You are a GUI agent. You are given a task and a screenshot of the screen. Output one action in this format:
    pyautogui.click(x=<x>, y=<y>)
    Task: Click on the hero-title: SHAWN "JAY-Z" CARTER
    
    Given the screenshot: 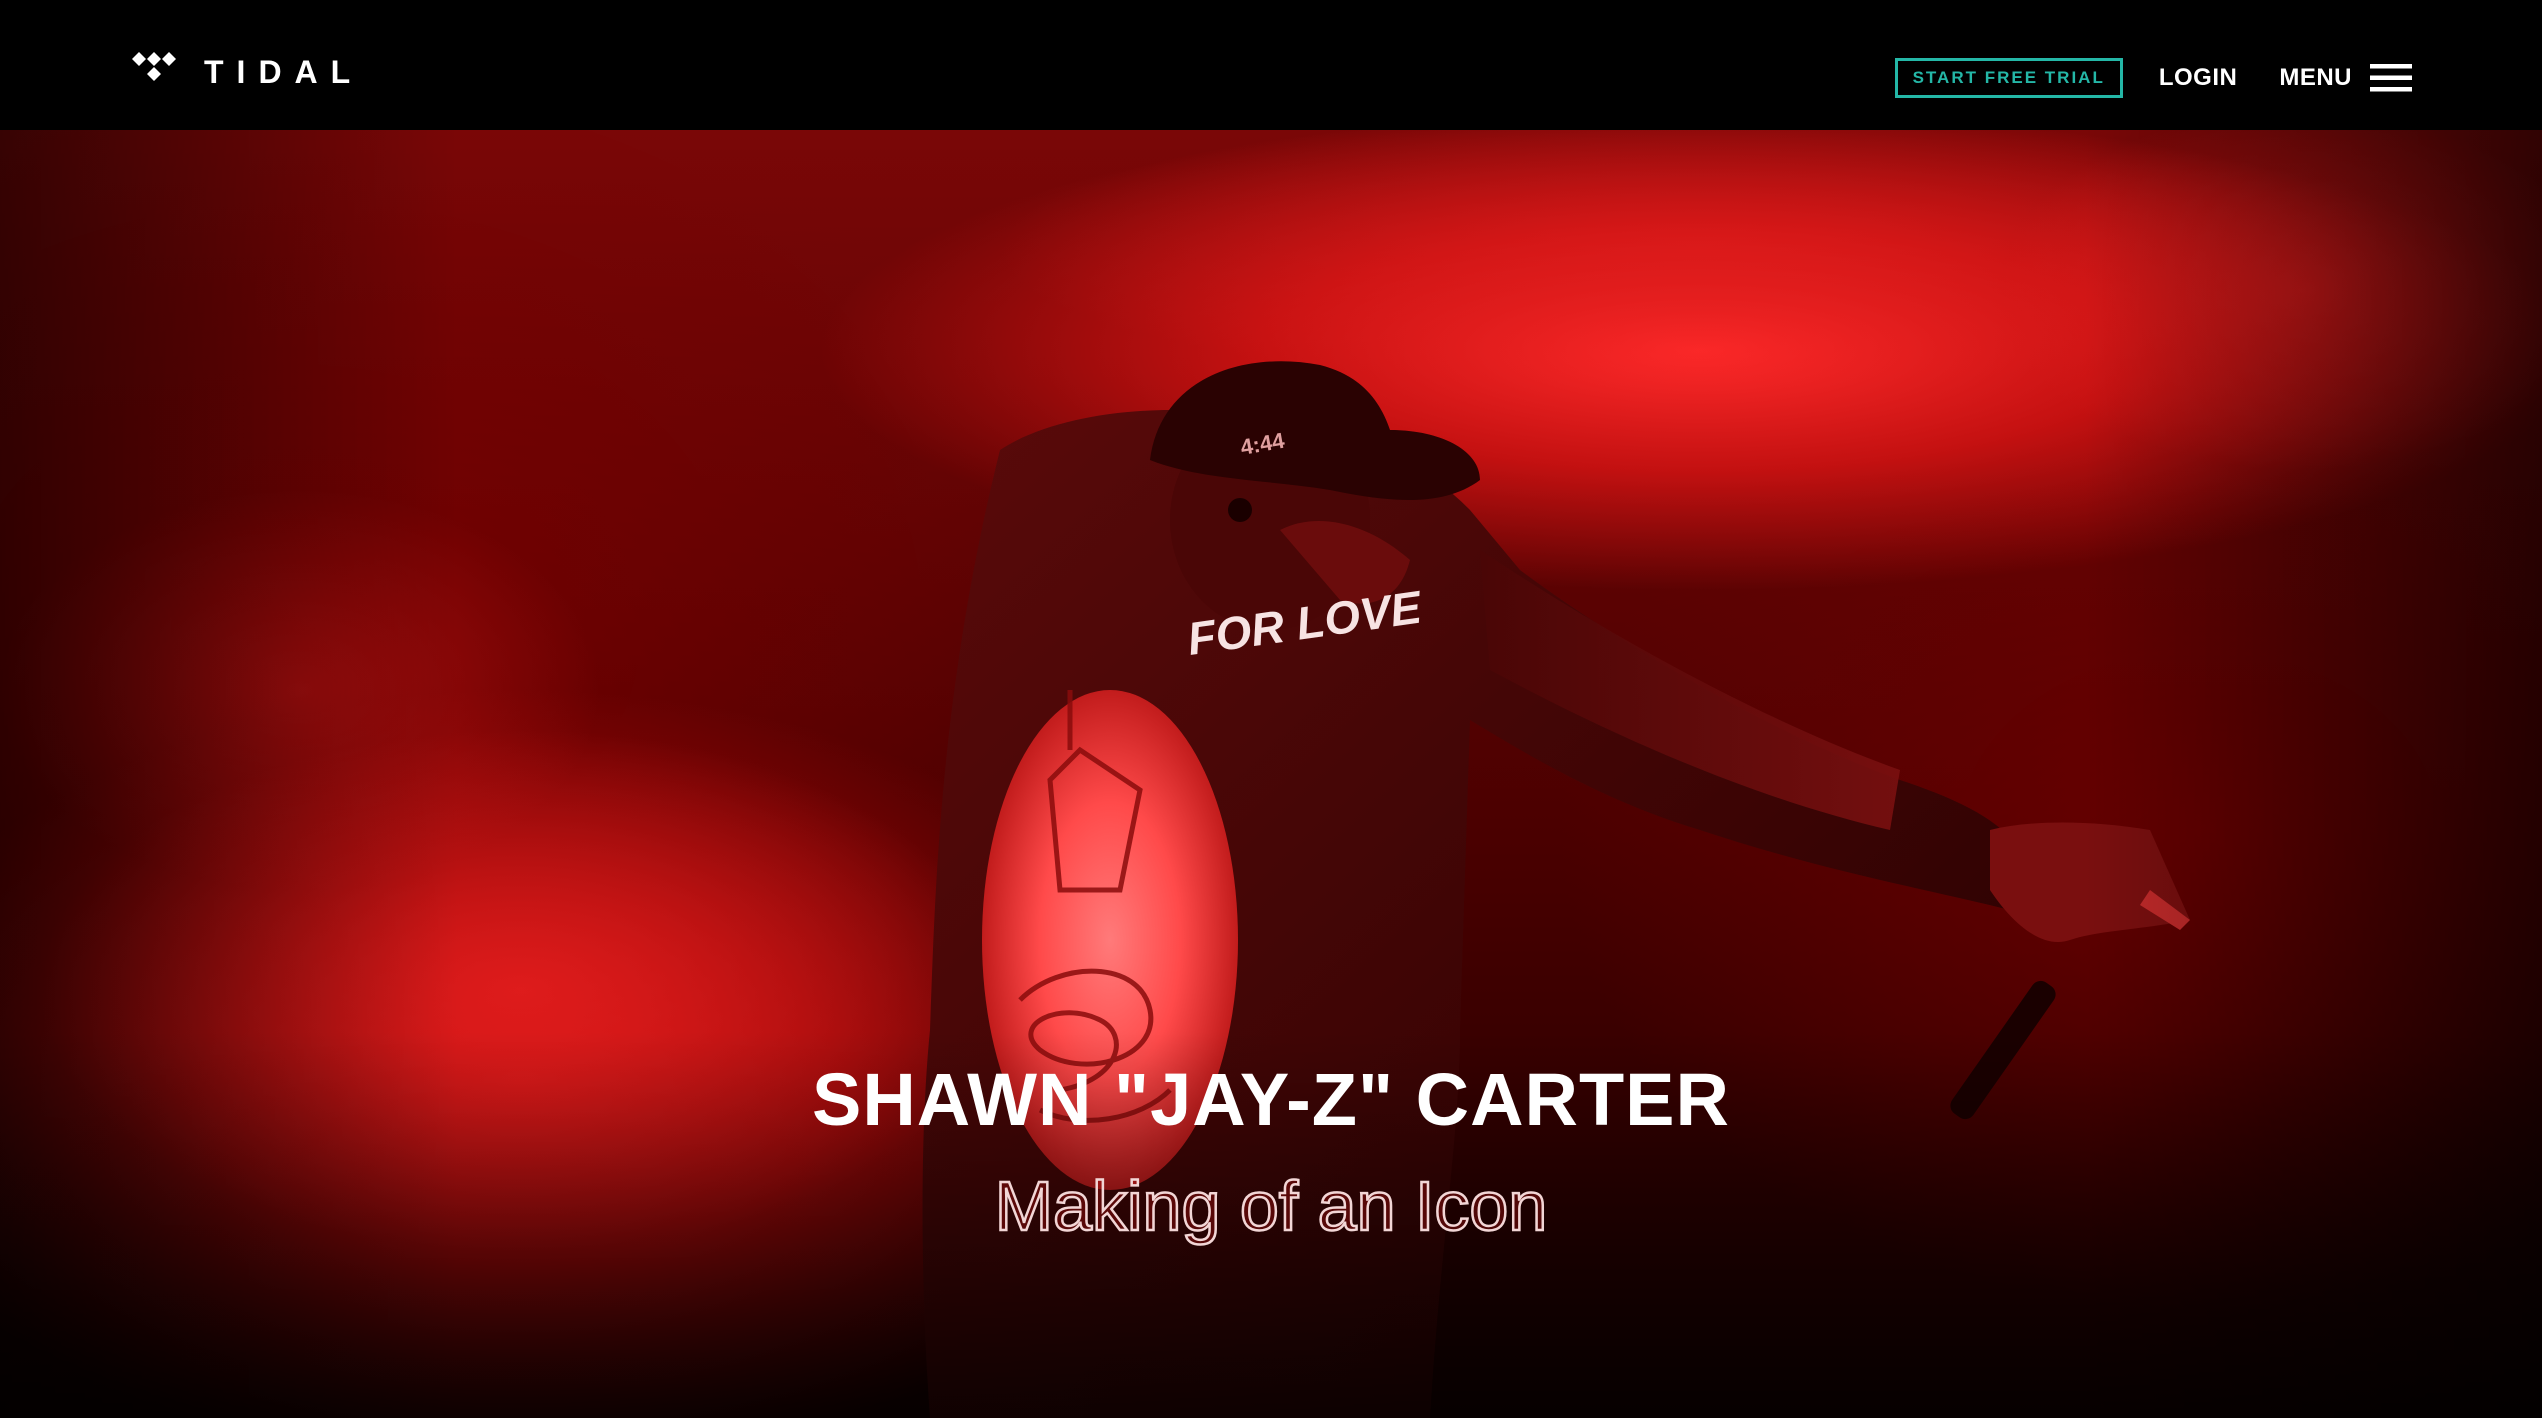 What is the action you would take?
    pyautogui.click(x=1271, y=1099)
    